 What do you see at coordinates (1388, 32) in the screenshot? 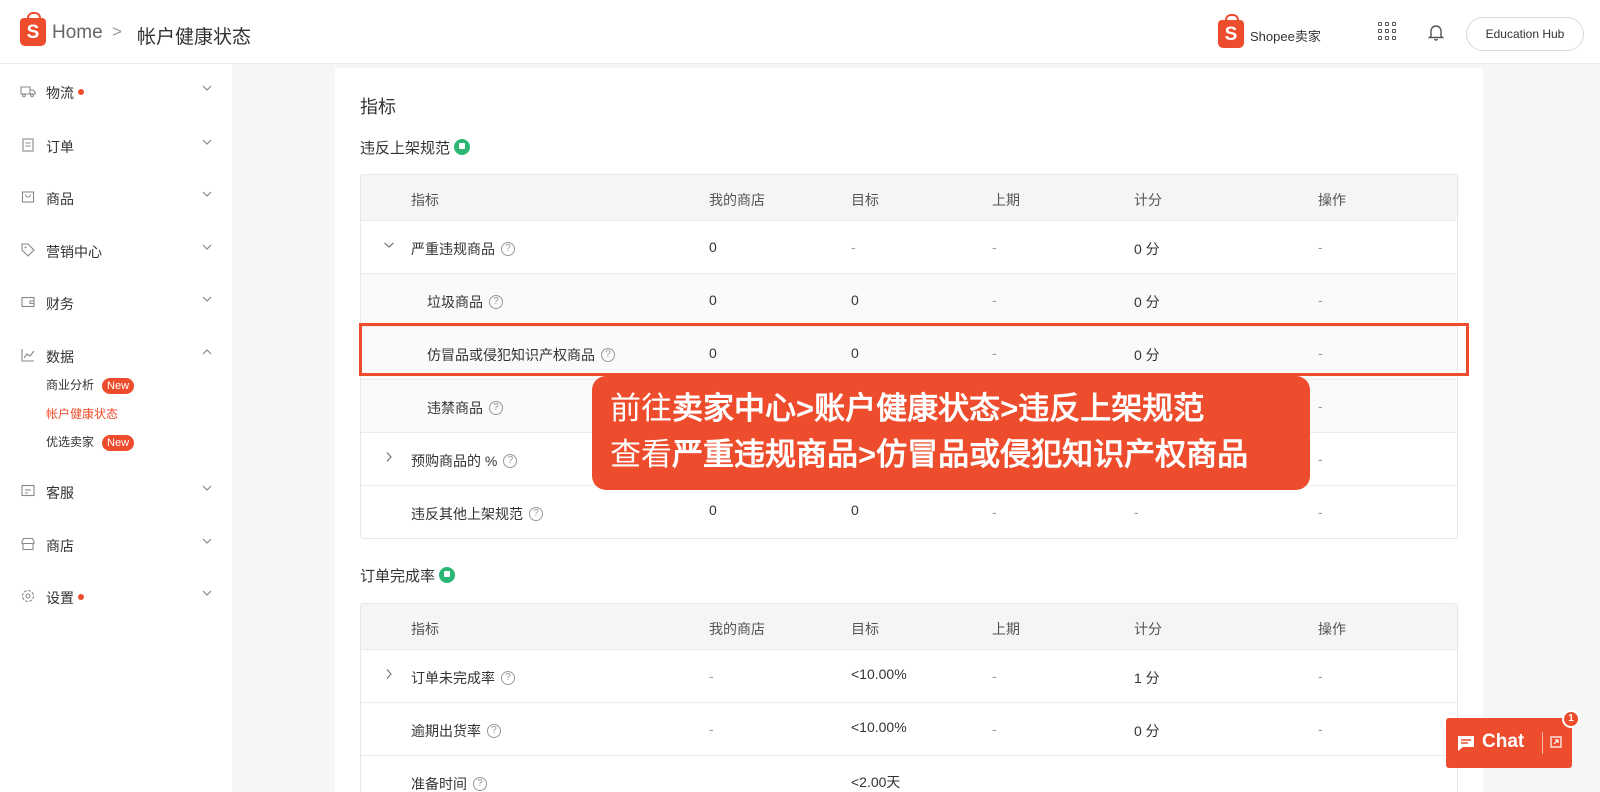
I see `apps-grid-icon` at bounding box center [1388, 32].